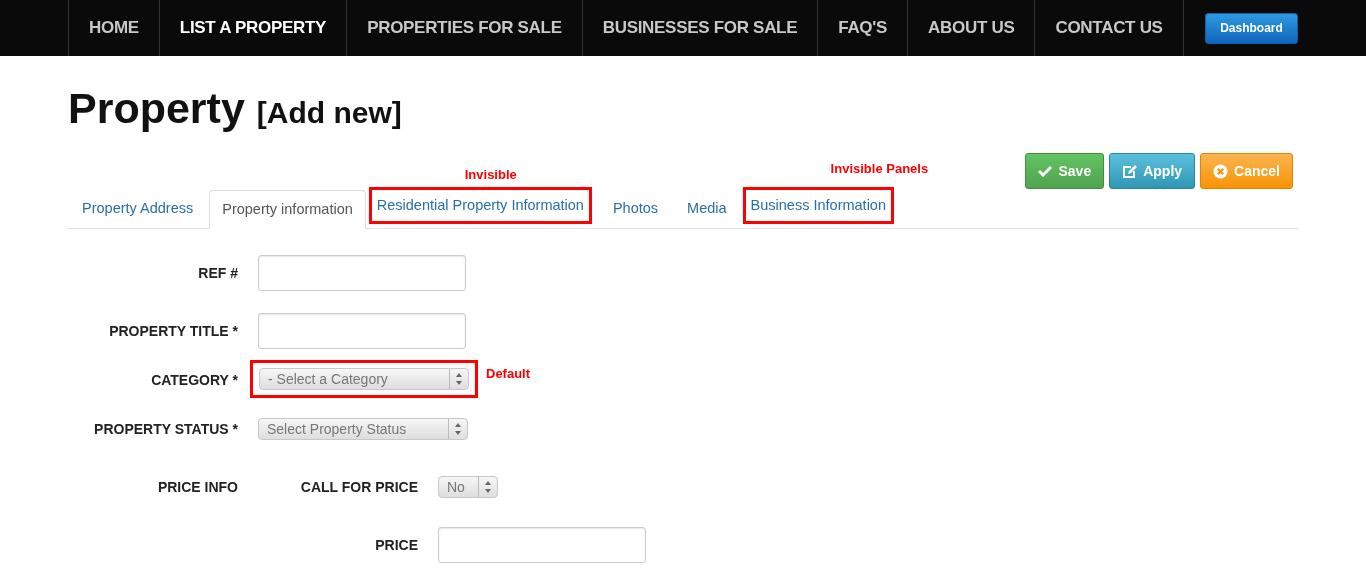  I want to click on nav-link: BUSINESSES FOR SALE, so click(699, 28).